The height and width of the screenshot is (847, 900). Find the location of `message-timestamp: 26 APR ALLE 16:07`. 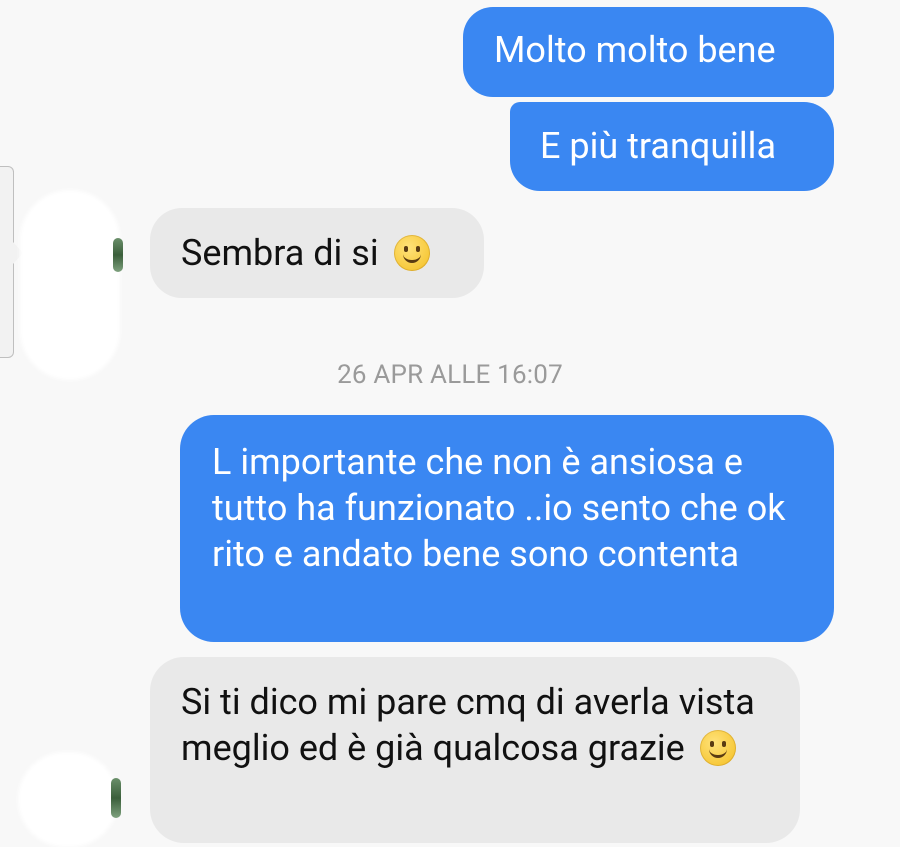

message-timestamp: 26 APR ALLE 16:07 is located at coordinates (450, 375).